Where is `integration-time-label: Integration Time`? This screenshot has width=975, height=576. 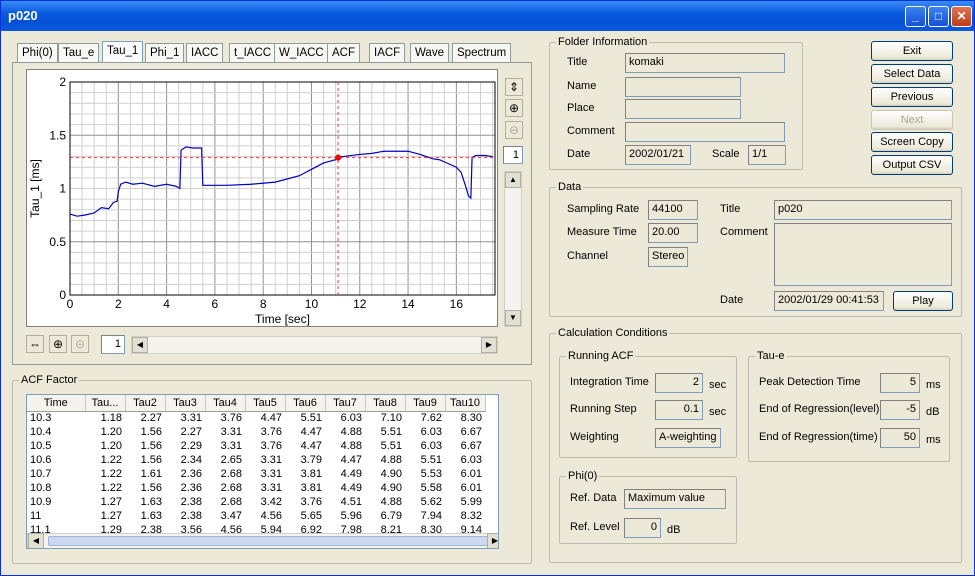 integration-time-label: Integration Time is located at coordinates (609, 382).